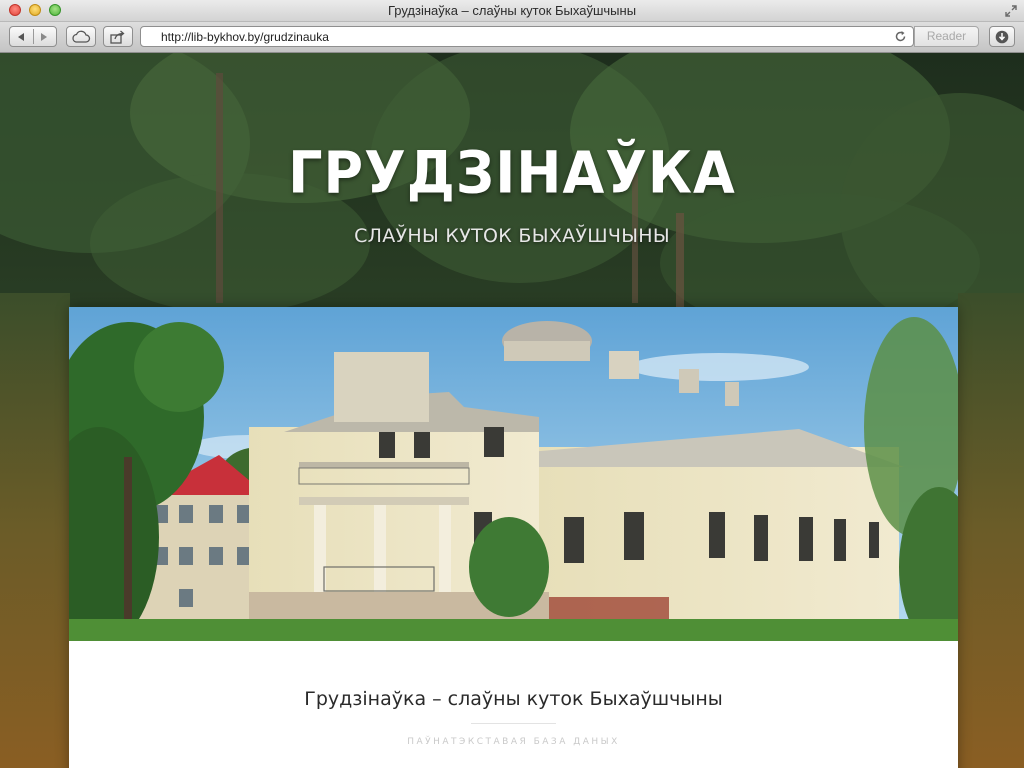 The image size is (1024, 768). I want to click on reader-button: Reader, so click(946, 36).